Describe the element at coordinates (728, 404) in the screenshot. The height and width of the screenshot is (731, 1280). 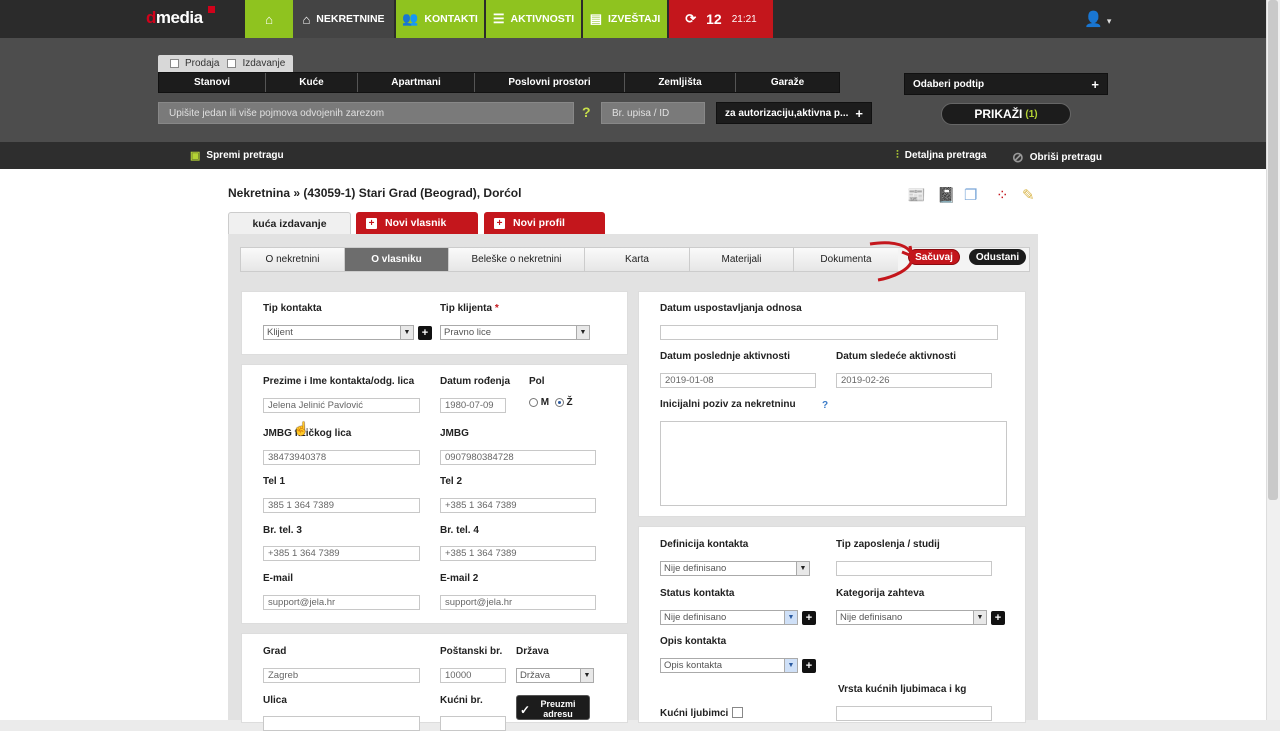
I see `initial-call-label: Inicijalni poziv za nekretninu` at that location.